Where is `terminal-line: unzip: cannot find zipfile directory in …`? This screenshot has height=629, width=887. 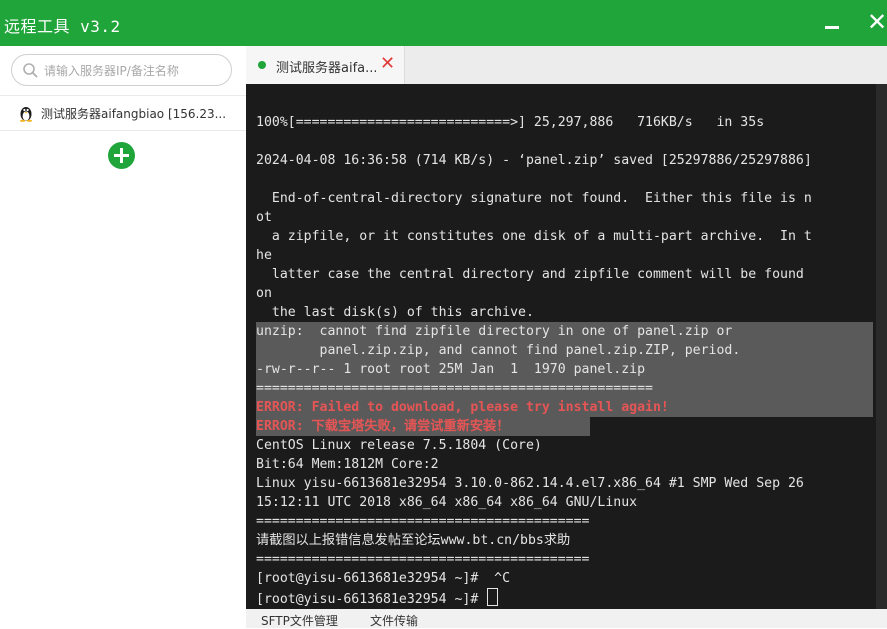
terminal-line: unzip: cannot find zipfile directory in … is located at coordinates (564, 331).